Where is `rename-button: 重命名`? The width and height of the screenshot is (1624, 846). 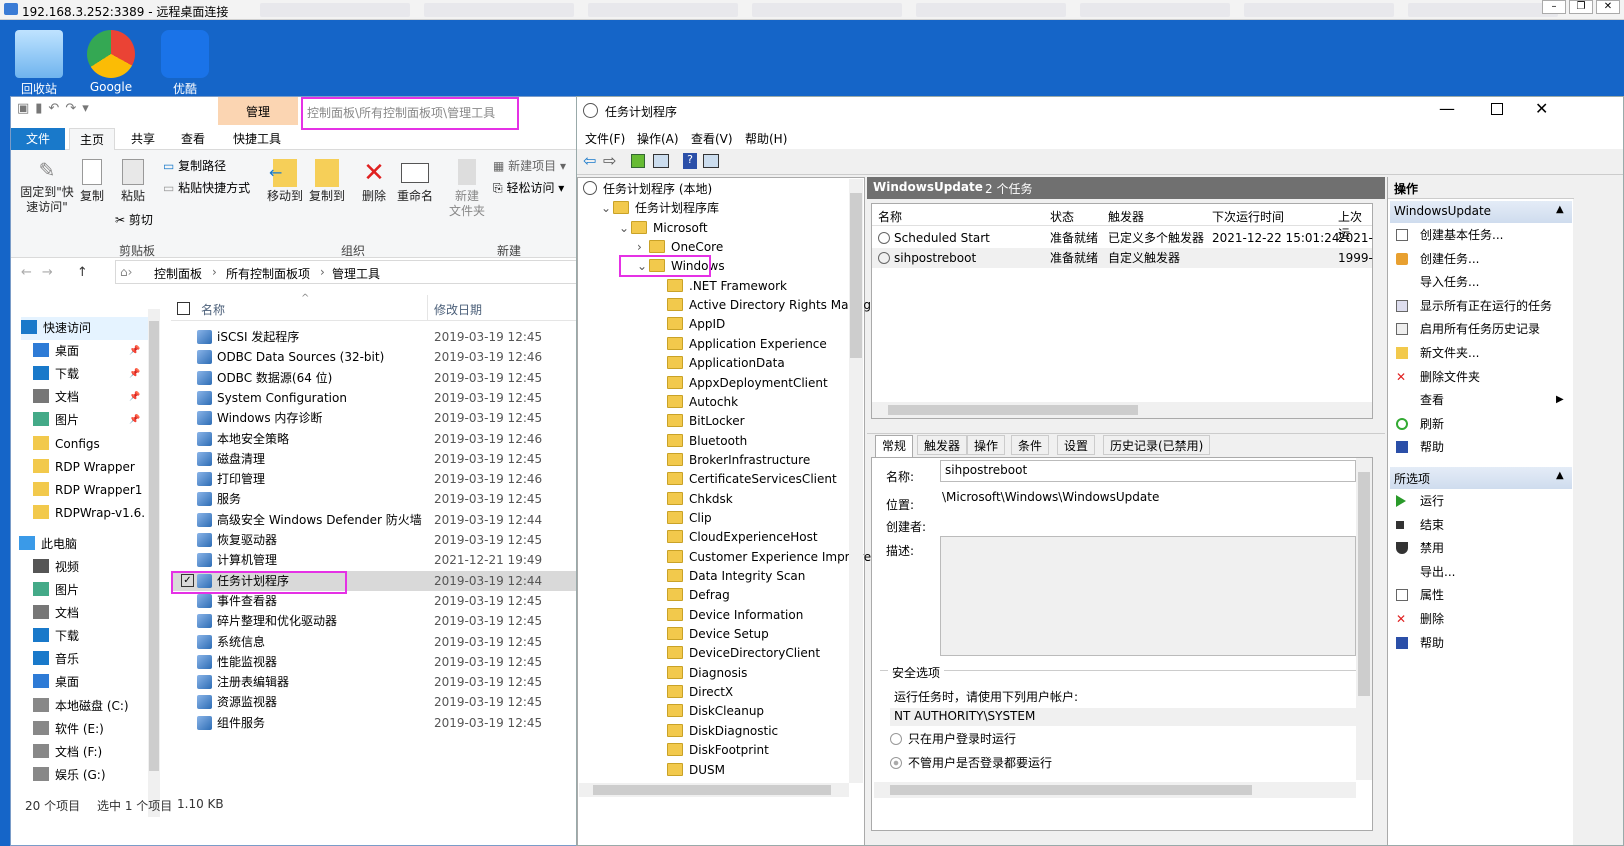
rename-button: 重命名 is located at coordinates (415, 181).